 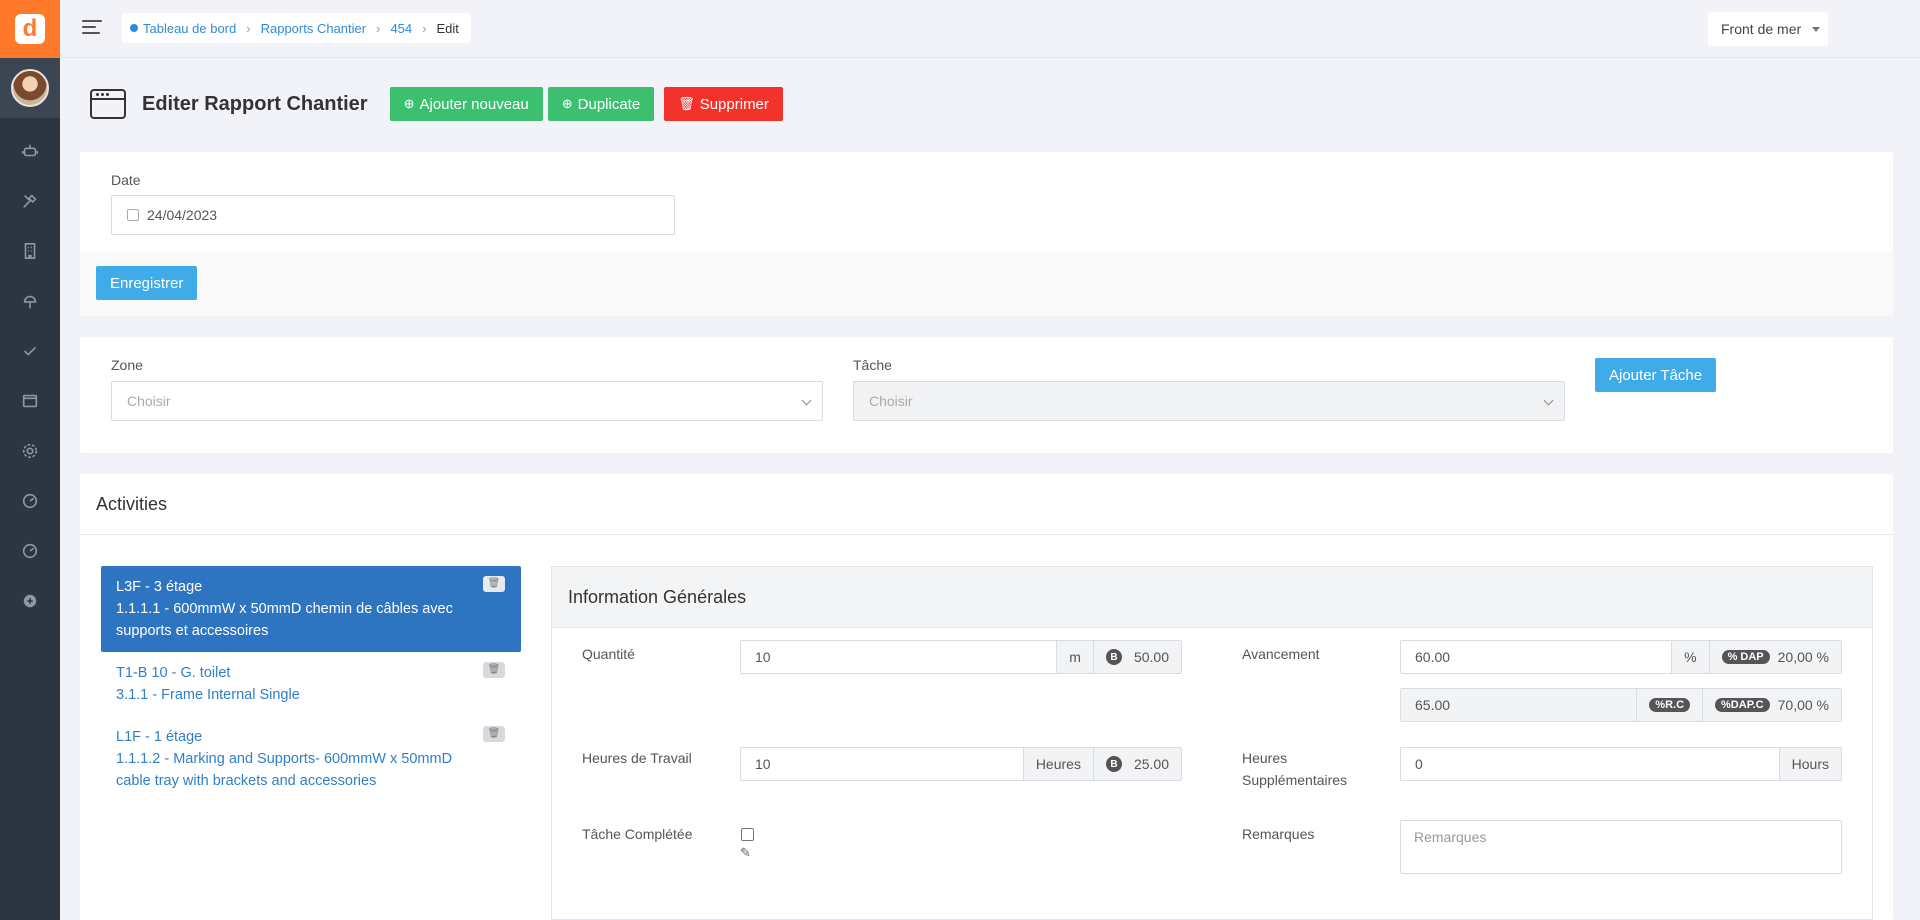 What do you see at coordinates (734, 104) in the screenshot?
I see `delete-label: Supprimer` at bounding box center [734, 104].